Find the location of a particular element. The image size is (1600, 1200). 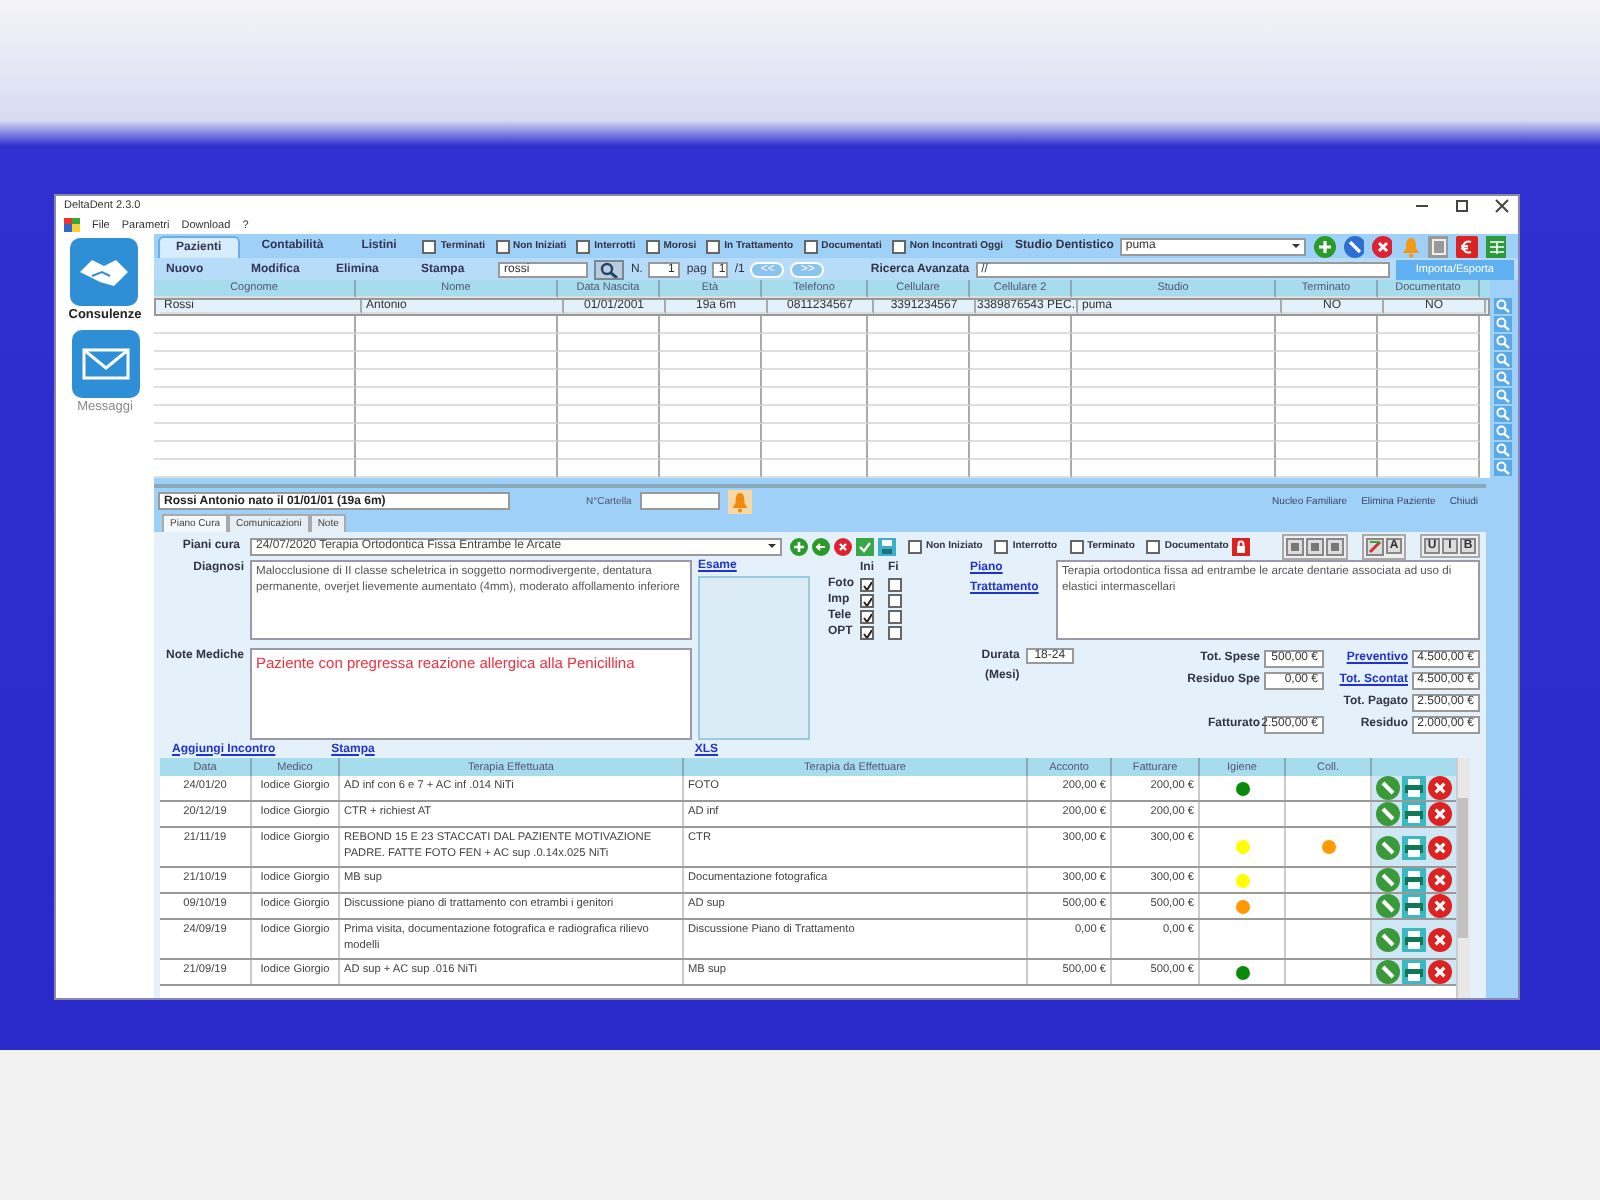

save-icon is located at coordinates (887, 546).